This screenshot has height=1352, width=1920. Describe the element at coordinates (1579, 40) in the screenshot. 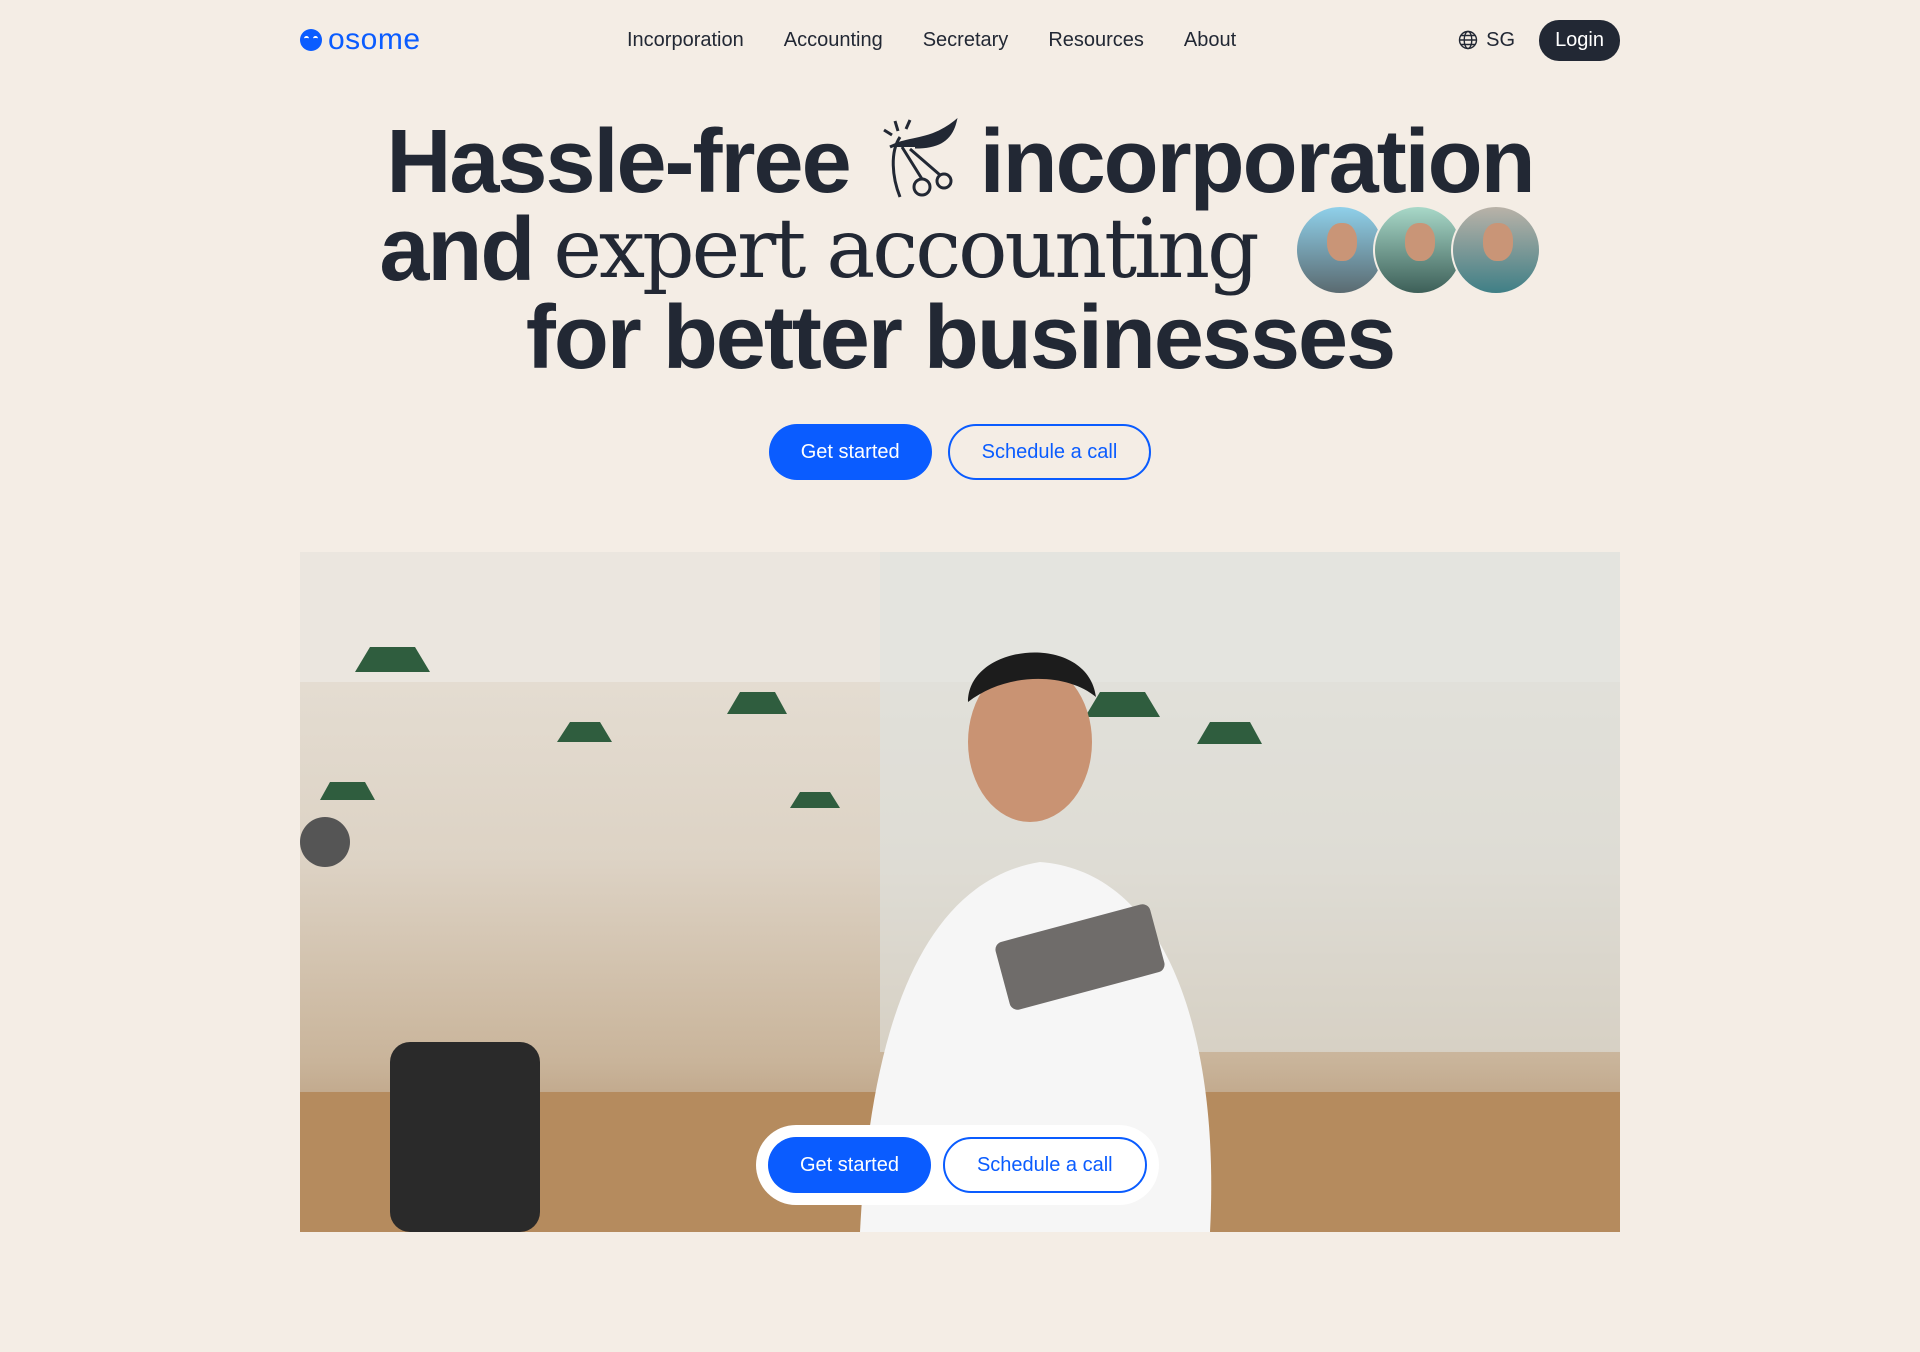

I see `login-button: Login` at that location.